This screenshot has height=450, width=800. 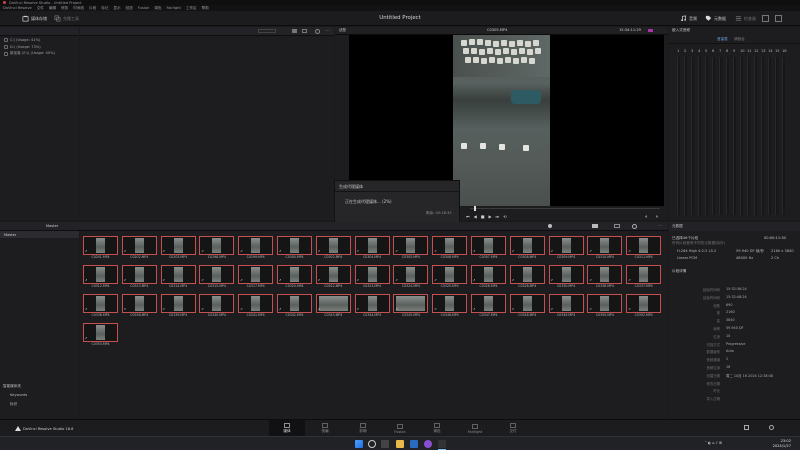 I want to click on clip-thumbnail: ⇗ C0203.MP4, so click(x=178, y=248).